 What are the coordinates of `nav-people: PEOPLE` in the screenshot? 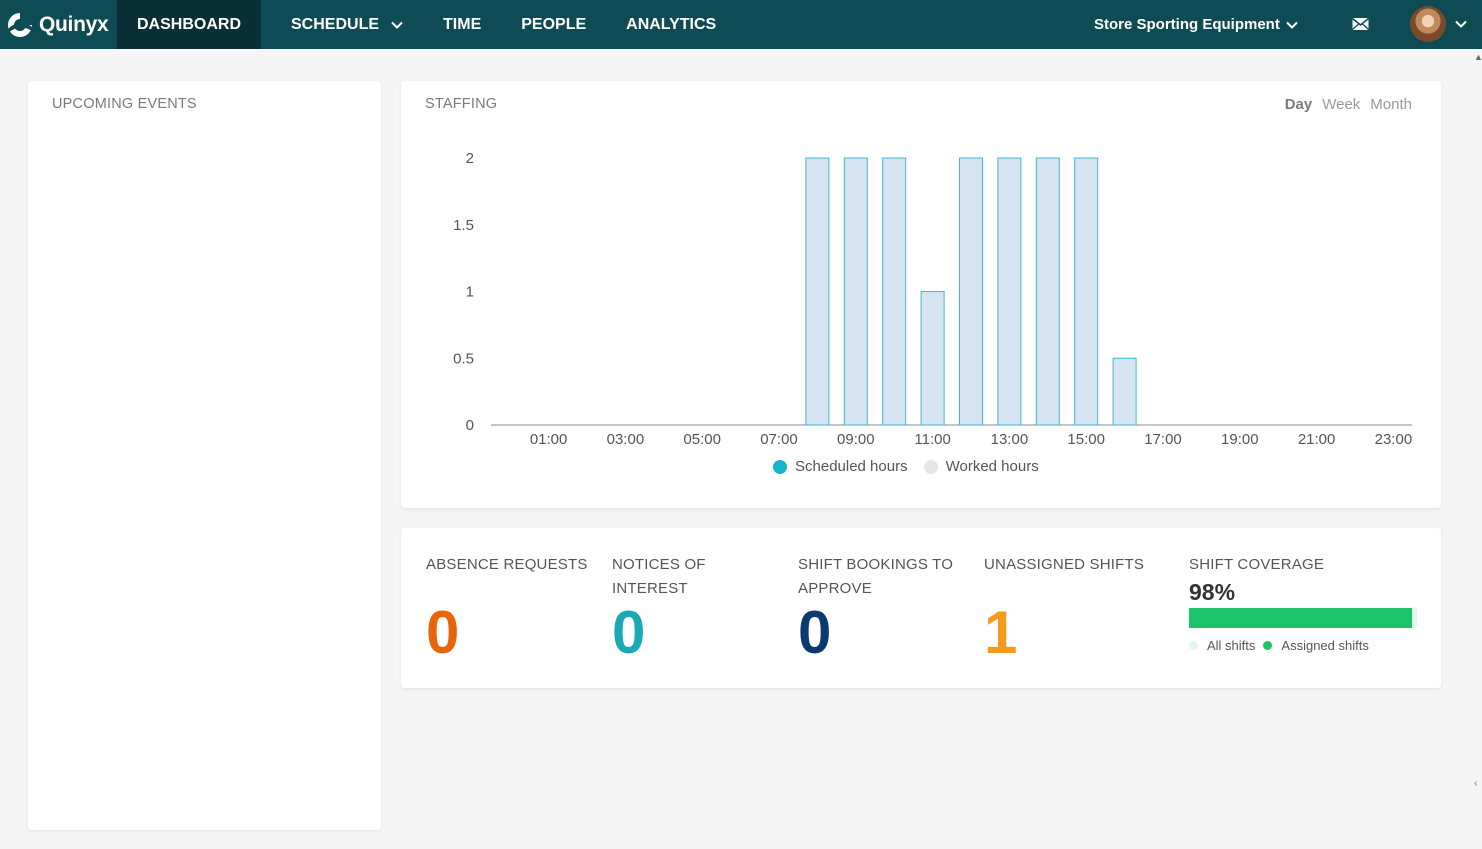 It's located at (553, 24).